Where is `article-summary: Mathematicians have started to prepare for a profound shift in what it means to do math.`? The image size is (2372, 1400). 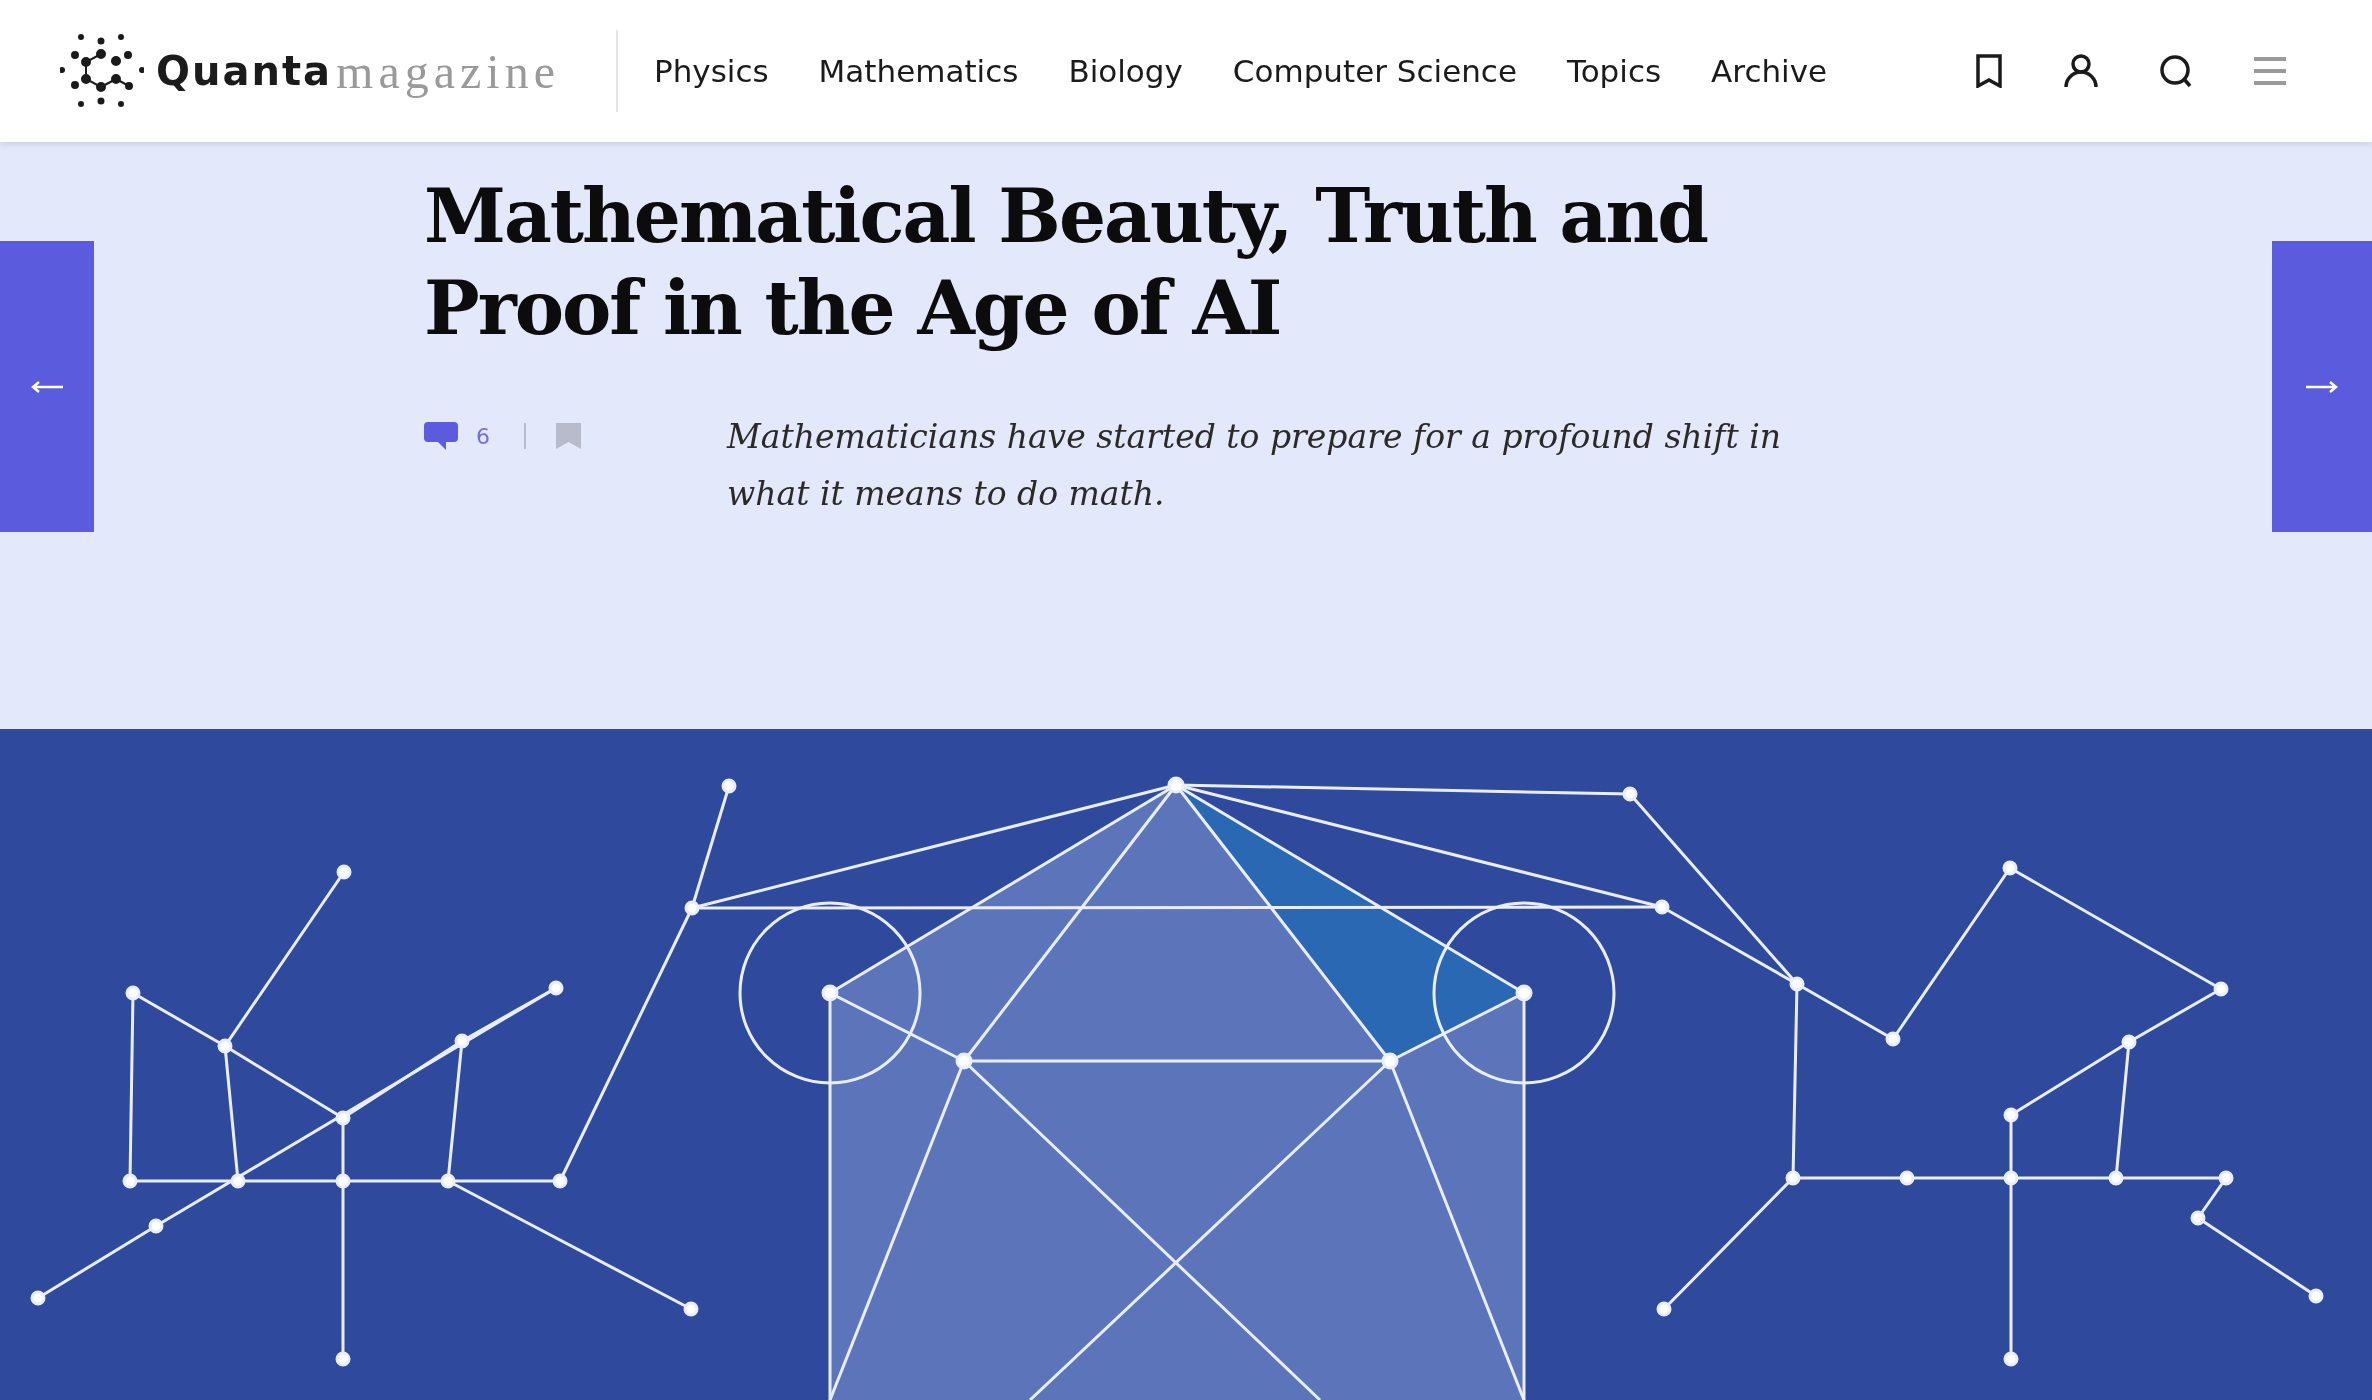
article-summary: Mathematicians have started to prepare for a profound shift in what it means to do math. is located at coordinates (1254, 465).